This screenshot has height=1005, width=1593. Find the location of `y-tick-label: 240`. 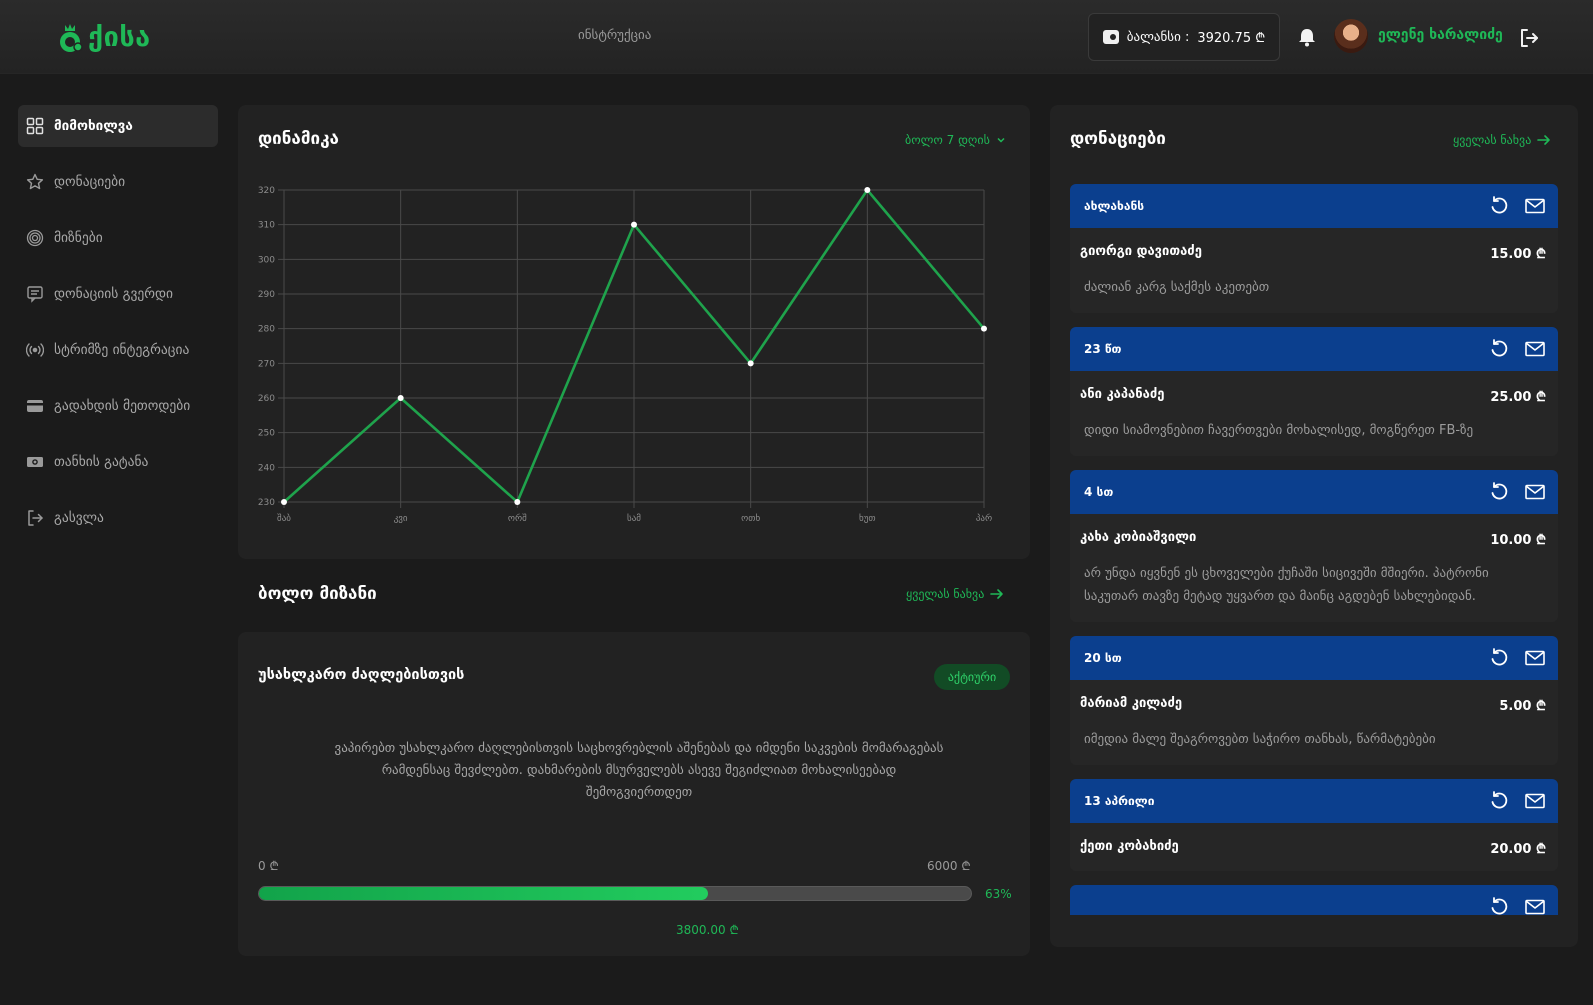

y-tick-label: 240 is located at coordinates (266, 468).